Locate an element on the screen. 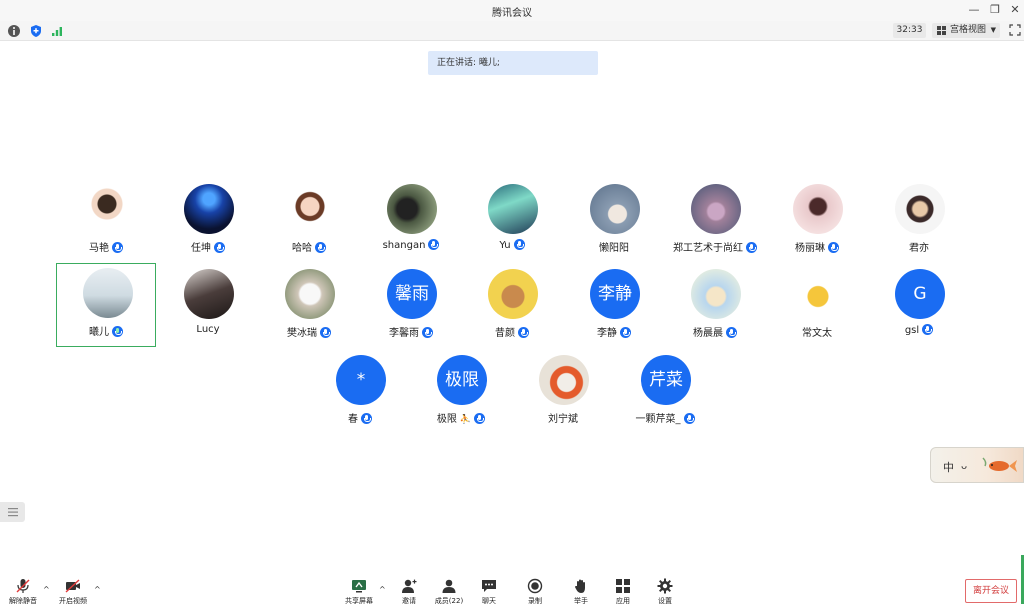 The height and width of the screenshot is (604, 1024). participant-tile: shangan is located at coordinates (411, 222).